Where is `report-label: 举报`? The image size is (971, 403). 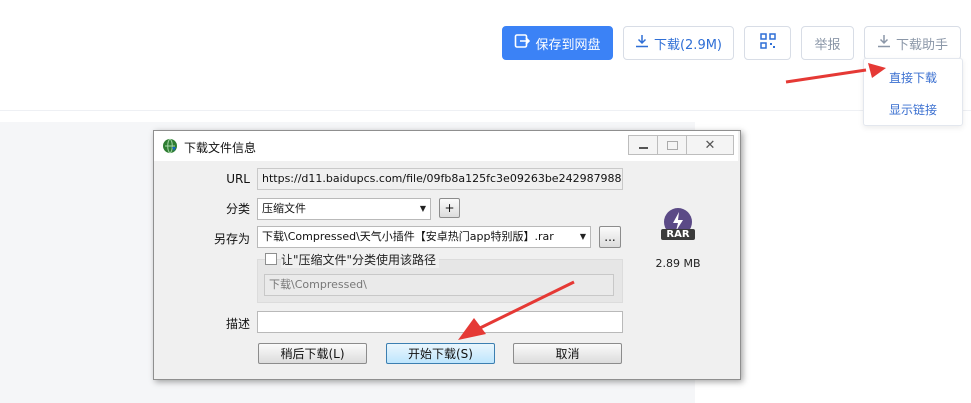 report-label: 举报 is located at coordinates (827, 45).